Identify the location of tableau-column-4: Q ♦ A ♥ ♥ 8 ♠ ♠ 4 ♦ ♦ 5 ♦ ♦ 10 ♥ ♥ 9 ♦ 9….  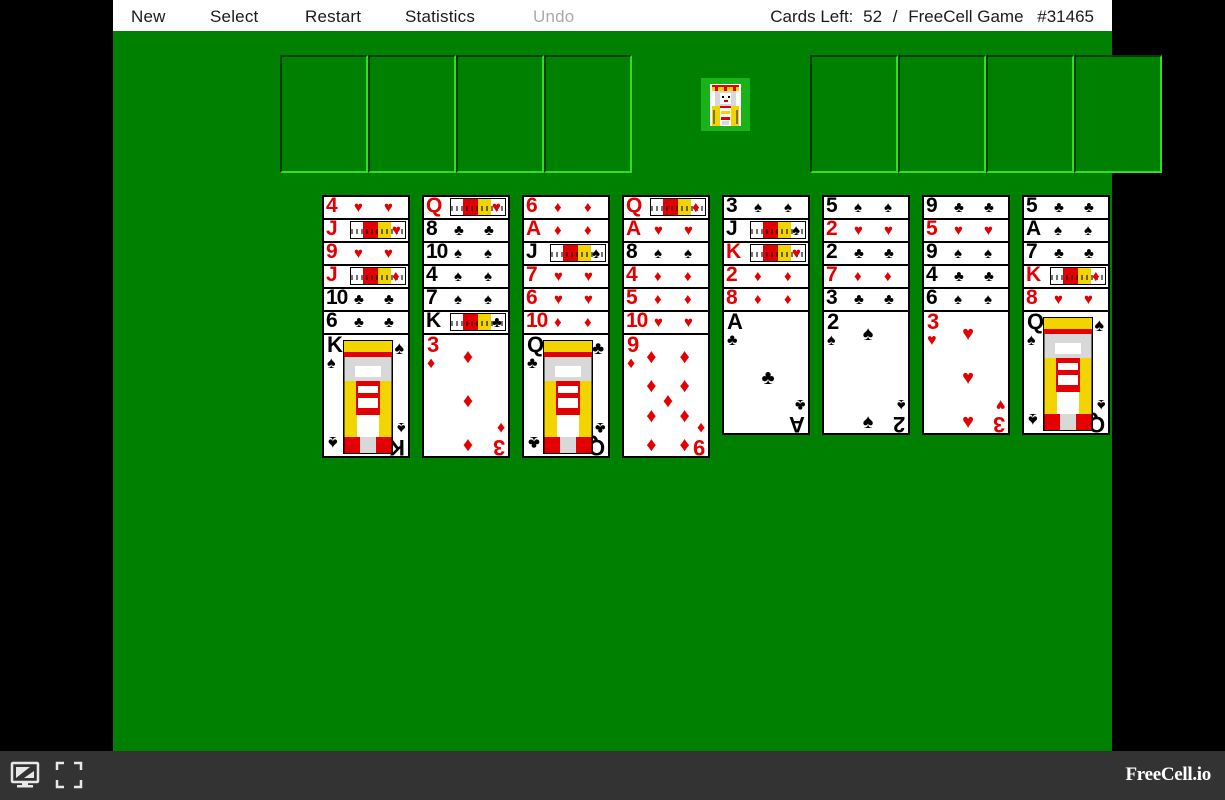
(666, 326).